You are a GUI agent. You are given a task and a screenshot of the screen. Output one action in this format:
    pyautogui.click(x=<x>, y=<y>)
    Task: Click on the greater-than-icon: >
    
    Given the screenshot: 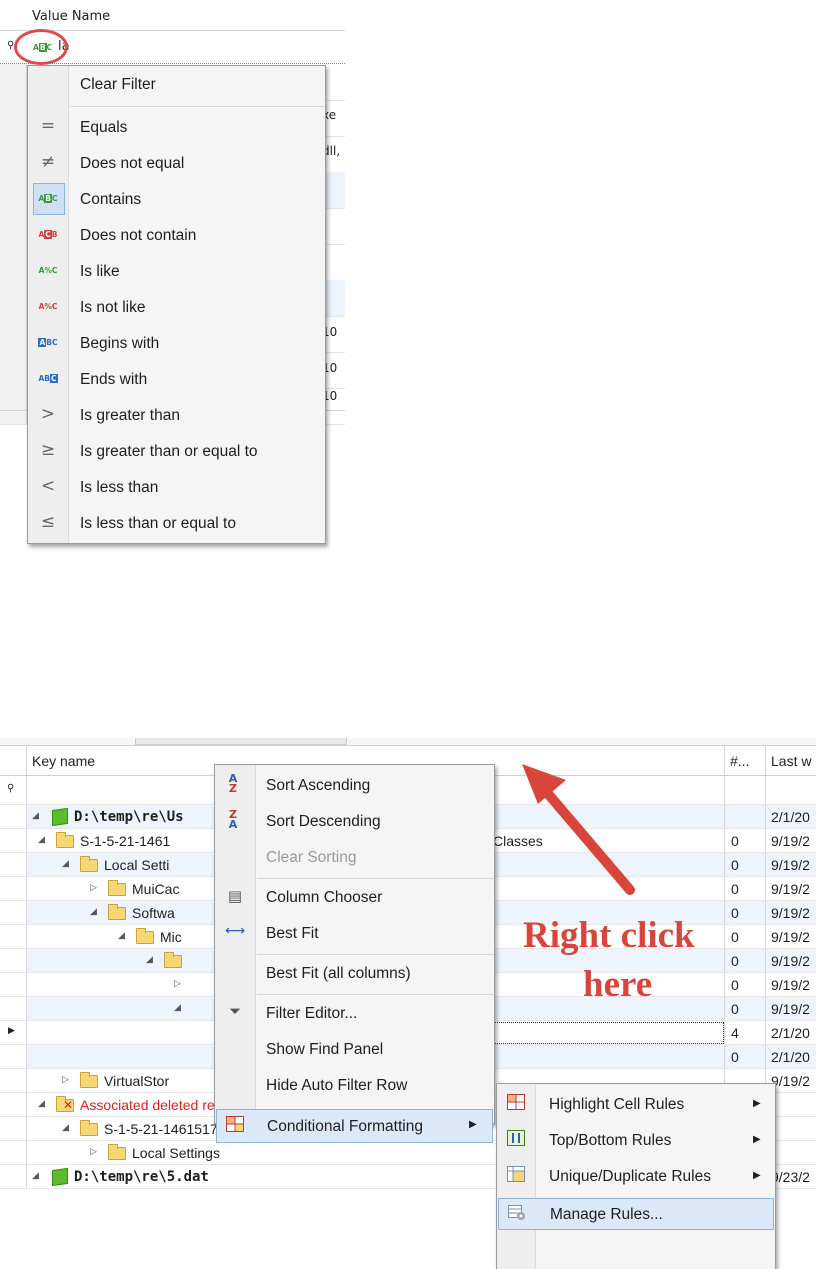 What is the action you would take?
    pyautogui.click(x=48, y=414)
    